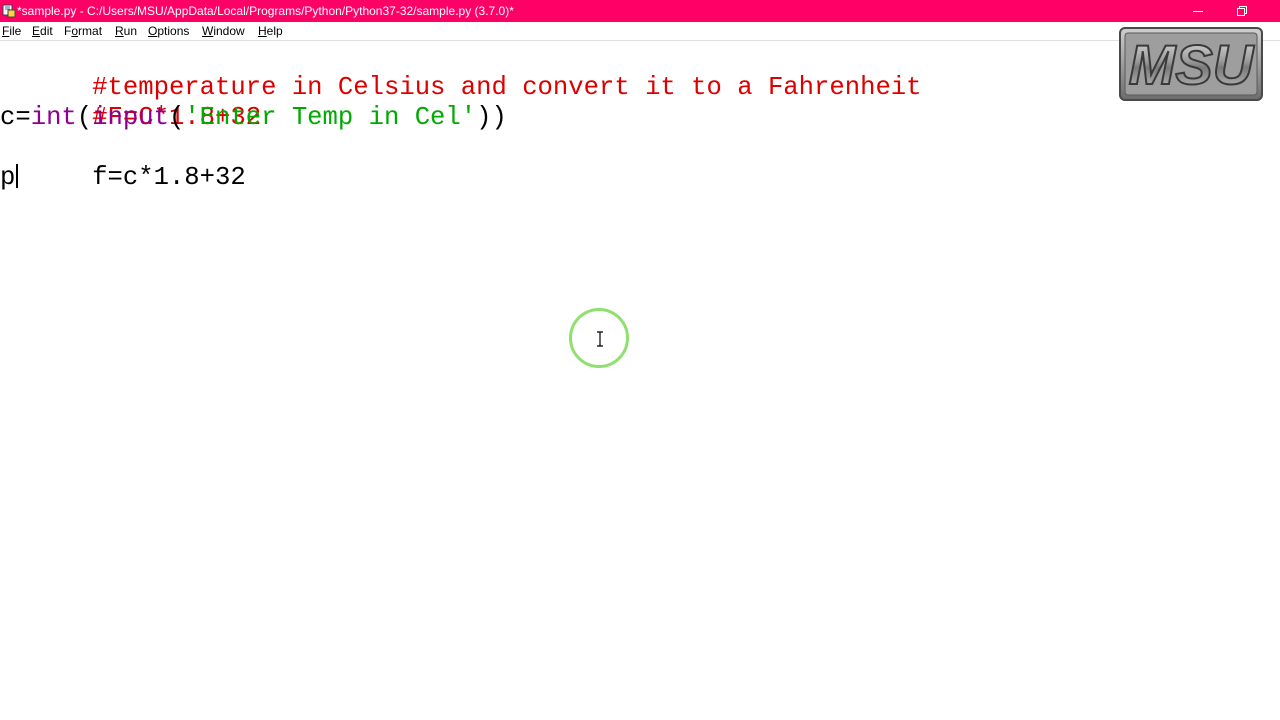 This screenshot has height=720, width=1280. Describe the element at coordinates (15, 117) in the screenshot. I see `plain-token: c=` at that location.